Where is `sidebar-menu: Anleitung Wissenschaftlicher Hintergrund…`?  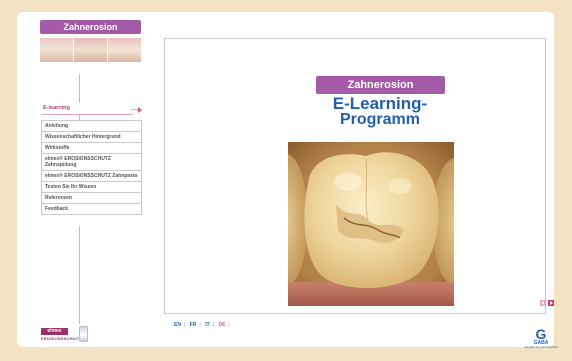
sidebar-menu: Anleitung Wissenschaftlicher Hintergrund… is located at coordinates (91, 167).